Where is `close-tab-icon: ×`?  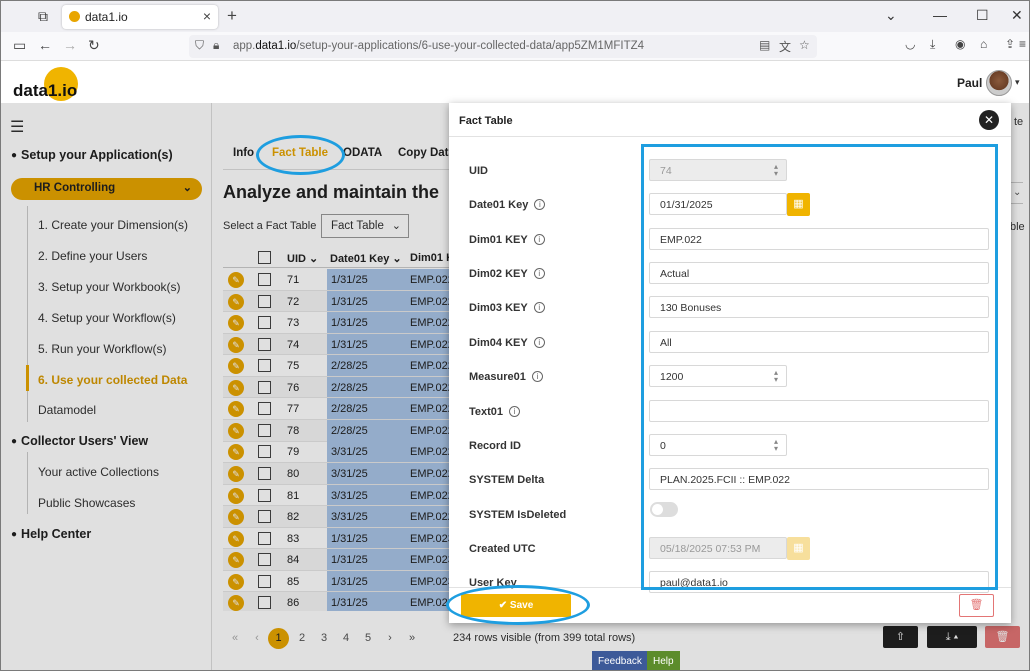
close-tab-icon: × is located at coordinates (207, 16).